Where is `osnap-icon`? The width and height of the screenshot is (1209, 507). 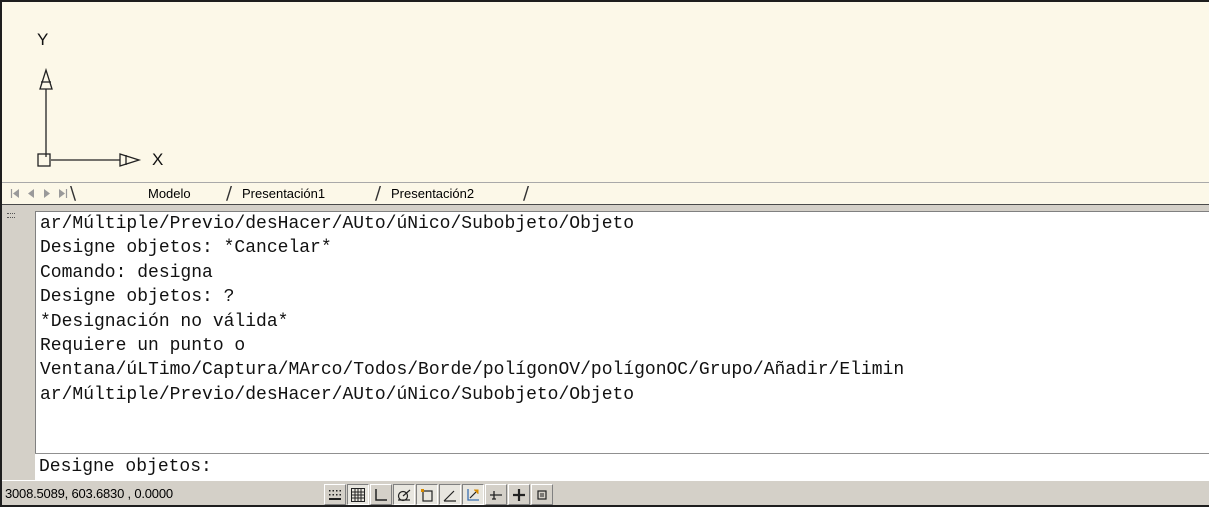 osnap-icon is located at coordinates (427, 494).